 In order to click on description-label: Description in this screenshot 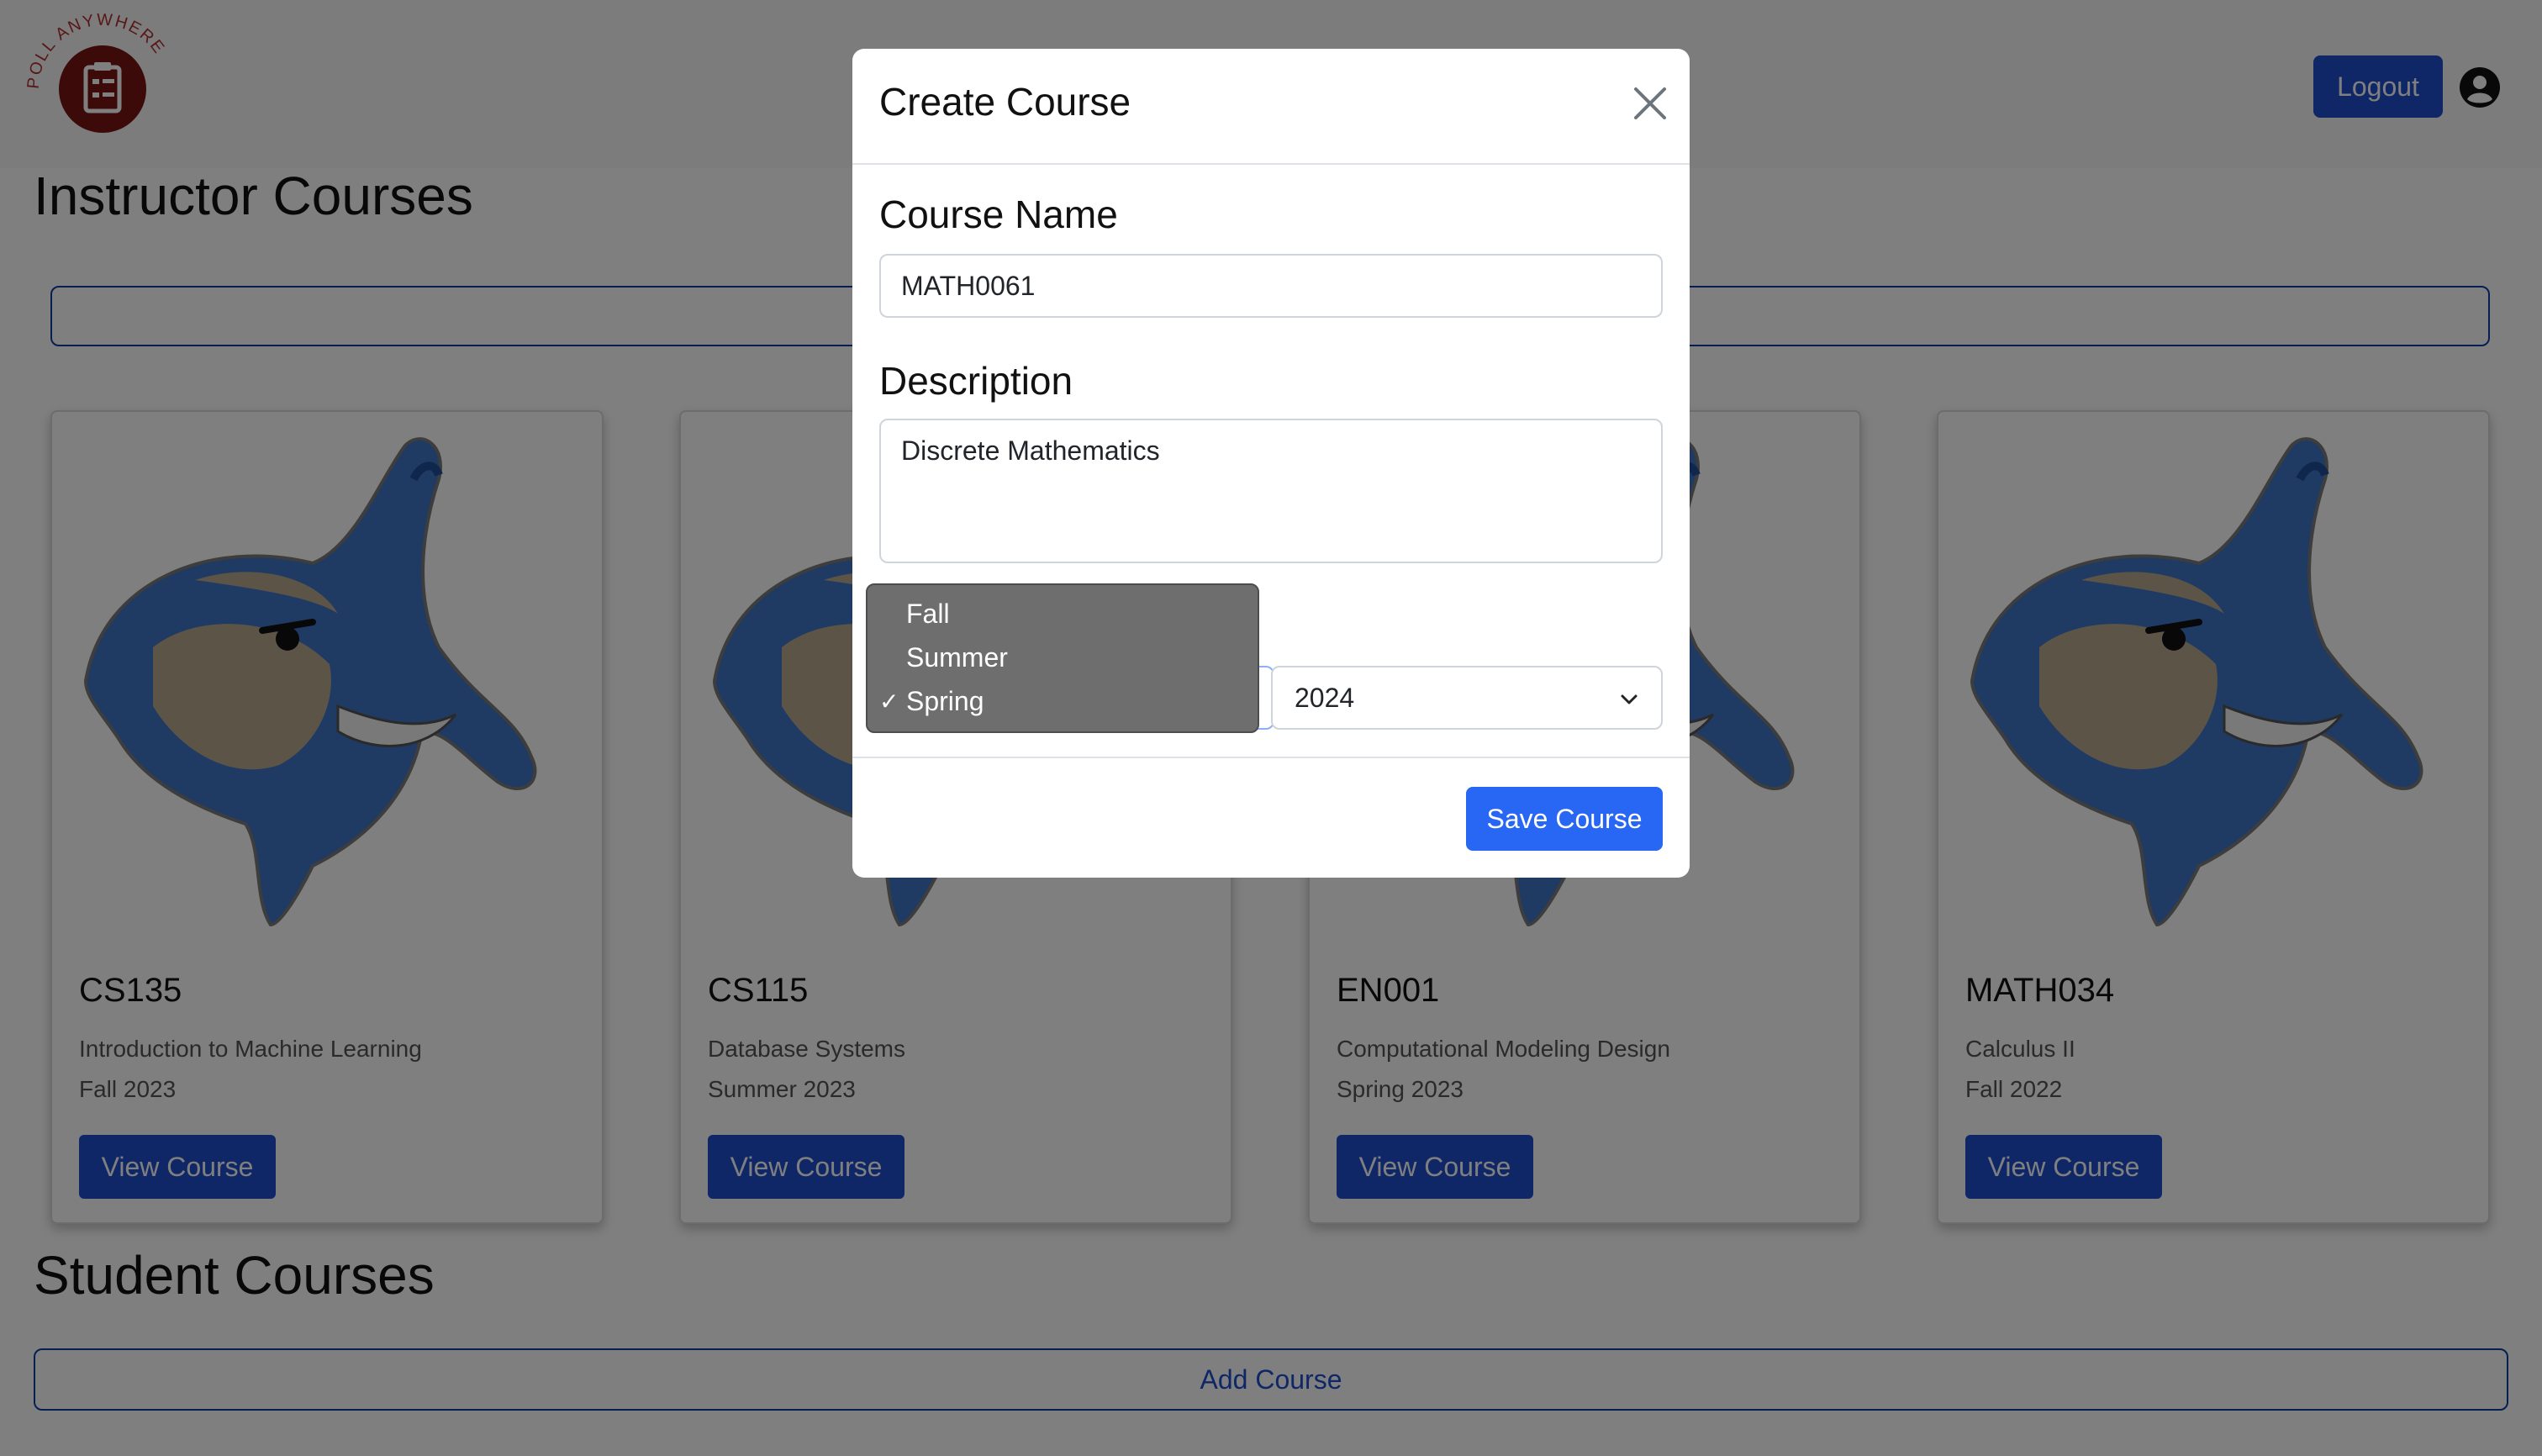, I will do `click(976, 381)`.